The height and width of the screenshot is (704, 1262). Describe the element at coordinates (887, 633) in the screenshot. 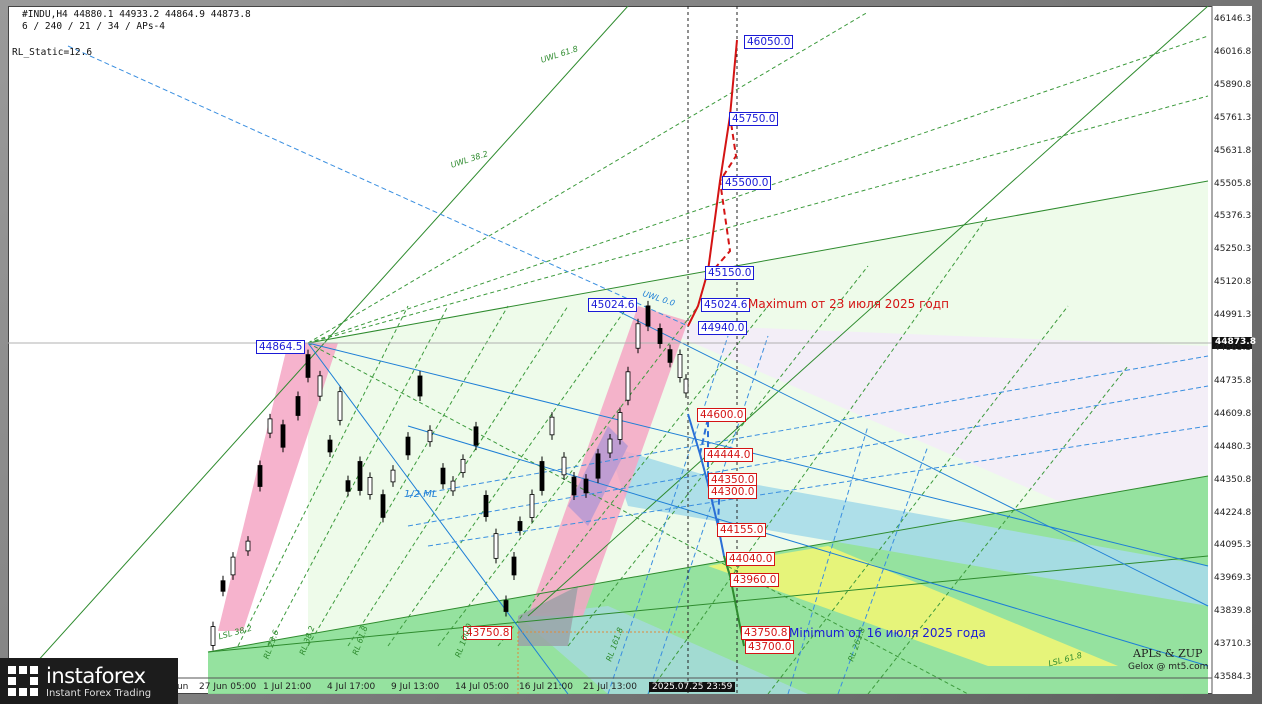

I see `min-note: Minimum от 16 июля 2025 года` at that location.